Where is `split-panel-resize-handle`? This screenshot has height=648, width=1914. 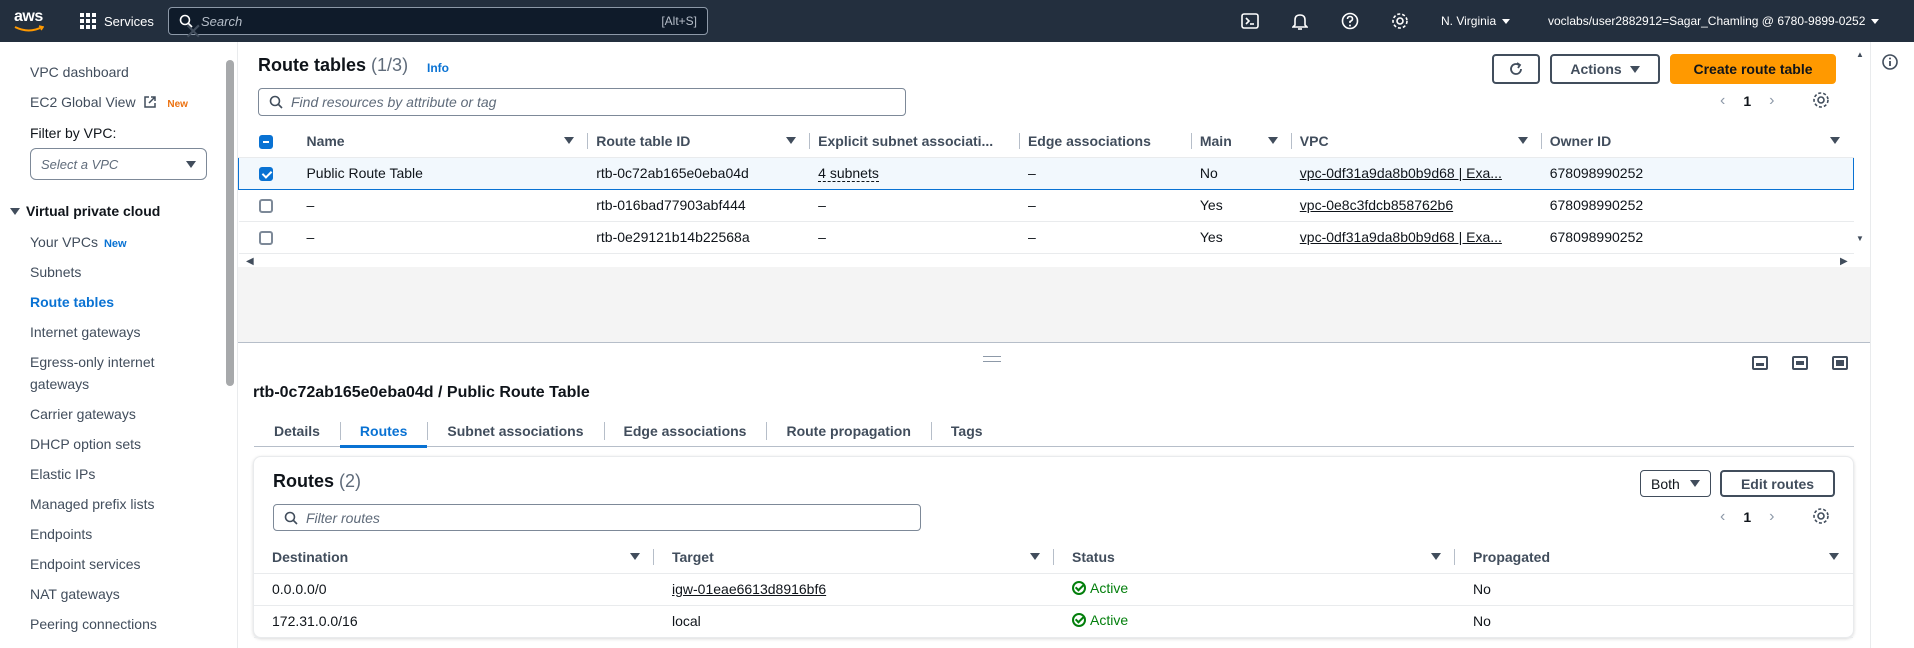
split-panel-resize-handle is located at coordinates (992, 359).